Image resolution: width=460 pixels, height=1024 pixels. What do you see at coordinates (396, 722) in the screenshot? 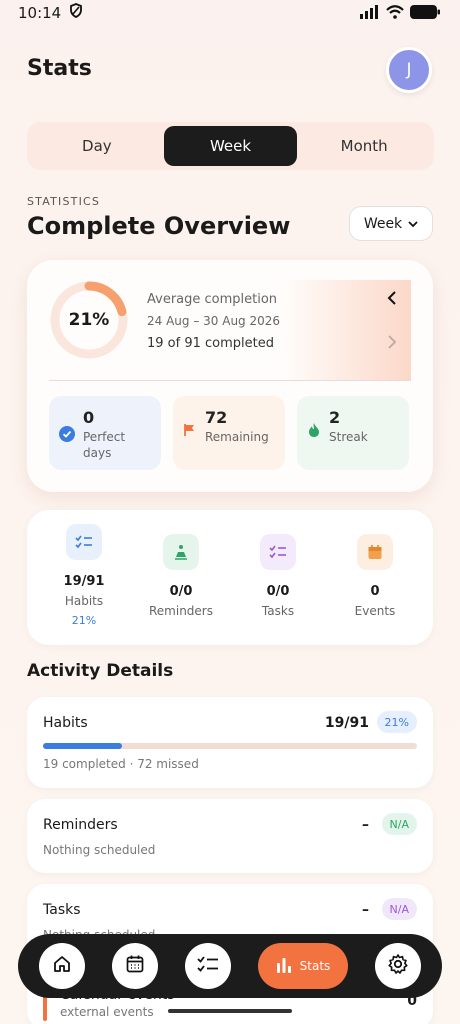
I see `activity-habits-badge: 21%` at bounding box center [396, 722].